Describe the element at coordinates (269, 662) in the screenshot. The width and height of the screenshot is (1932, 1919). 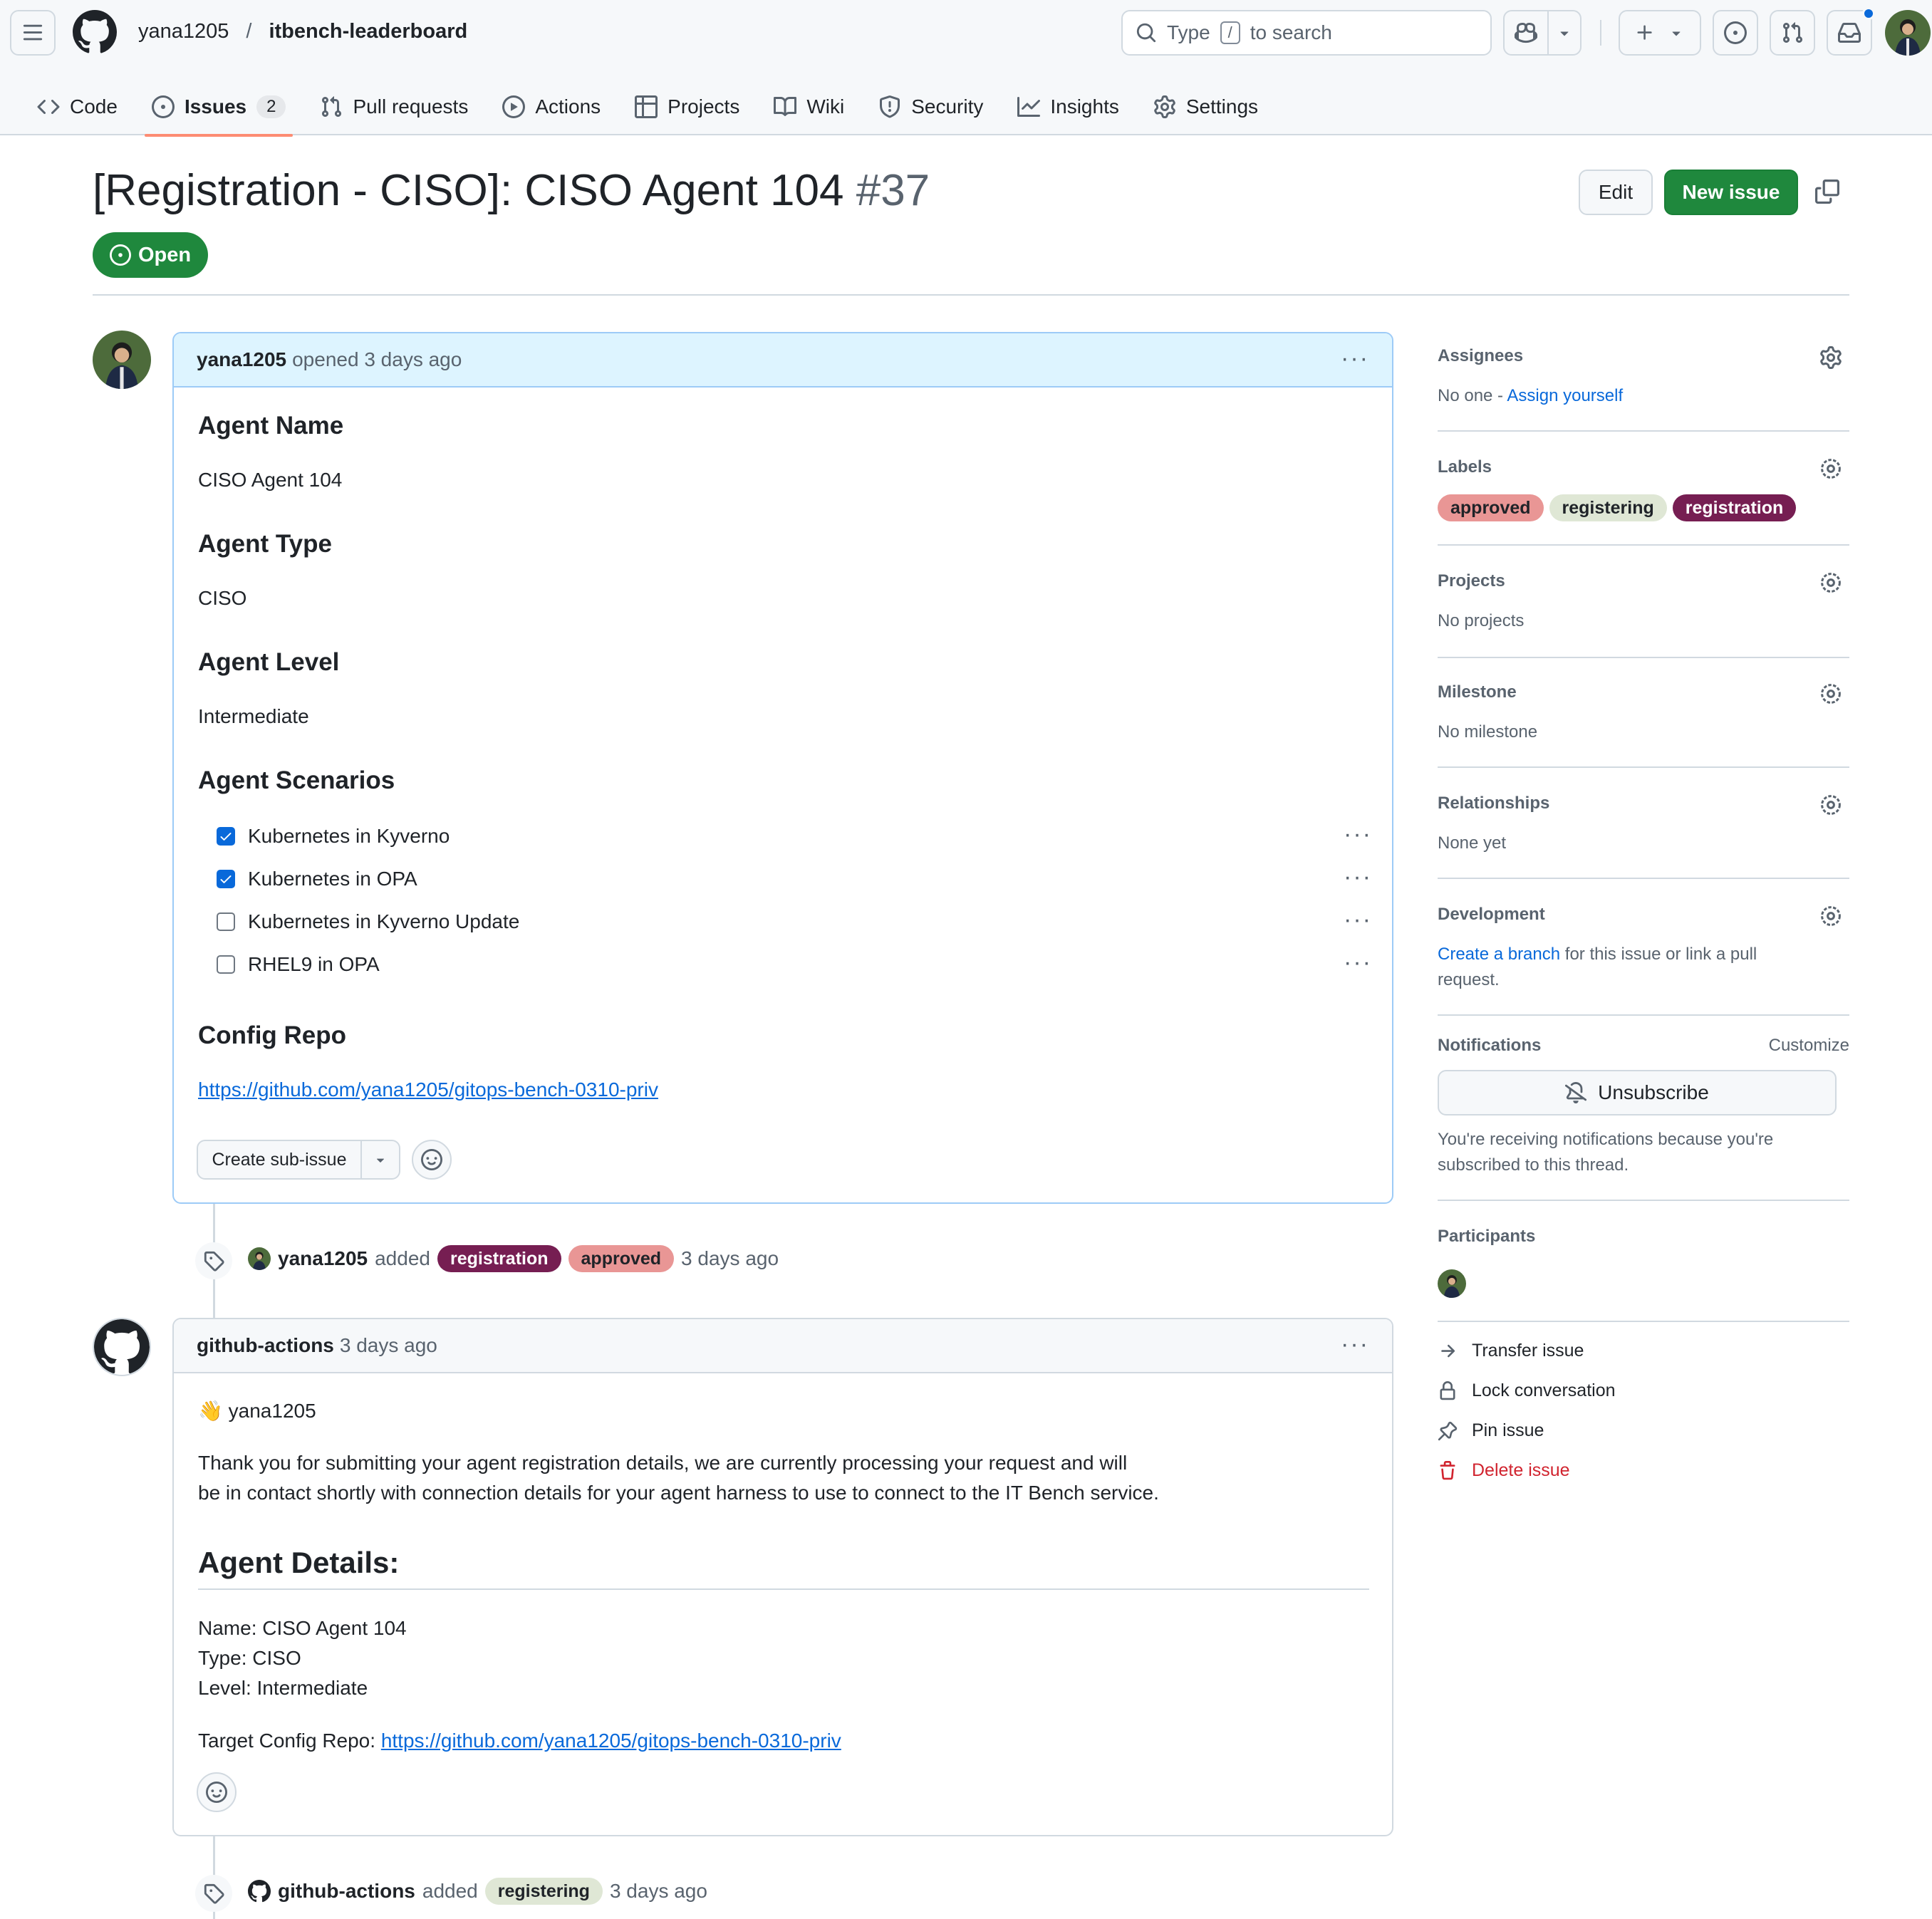
I see `agent-level-heading: Agent Level` at that location.